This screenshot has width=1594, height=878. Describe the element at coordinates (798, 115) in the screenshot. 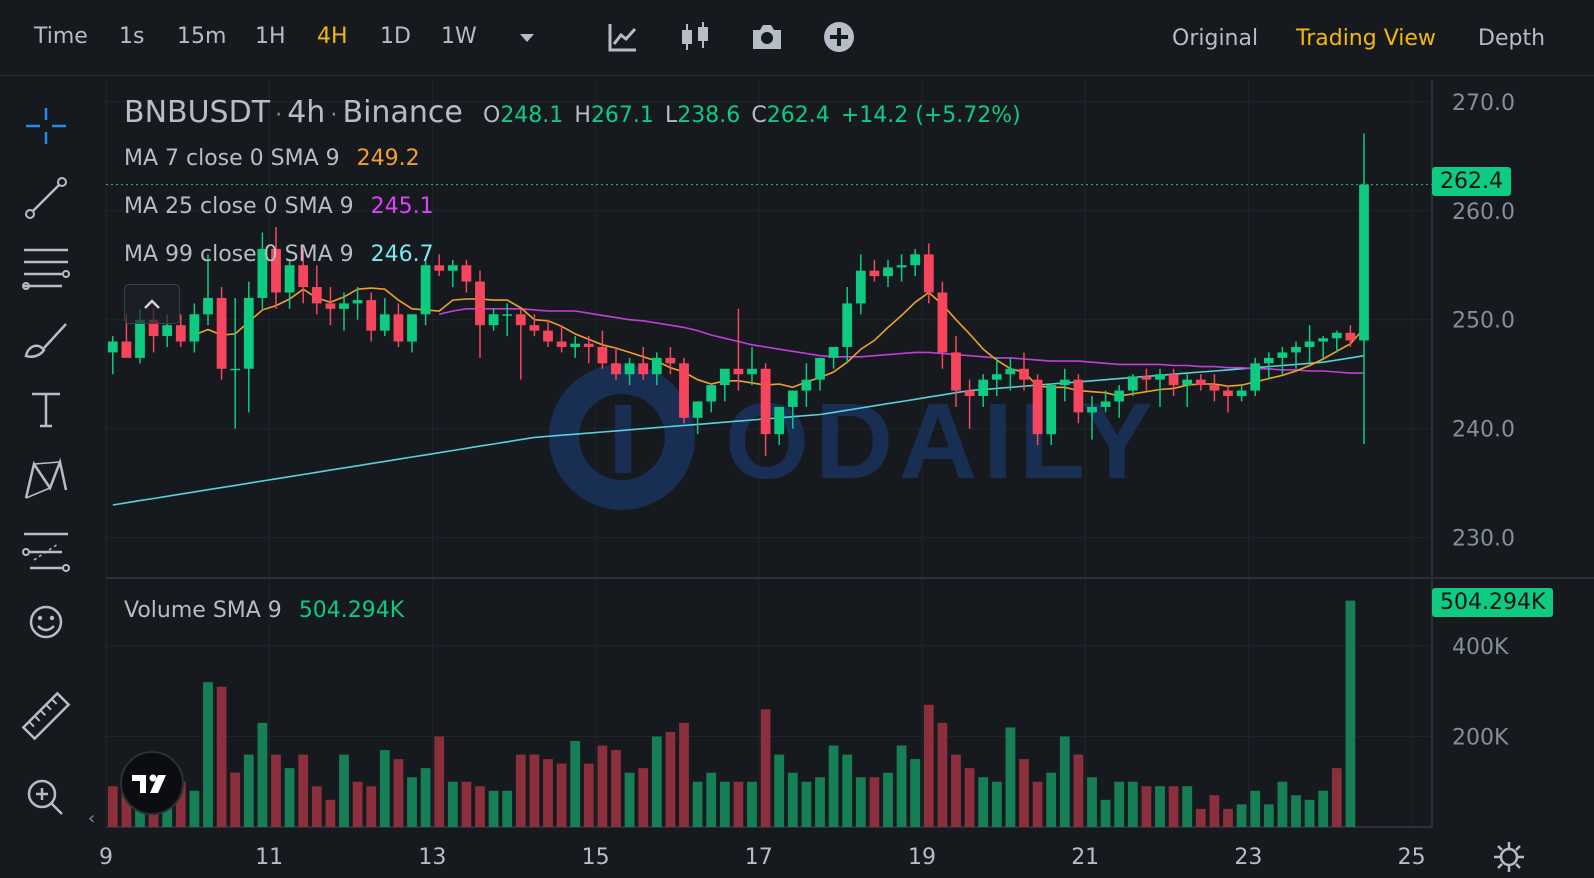

I see `close-value: 262.4` at that location.